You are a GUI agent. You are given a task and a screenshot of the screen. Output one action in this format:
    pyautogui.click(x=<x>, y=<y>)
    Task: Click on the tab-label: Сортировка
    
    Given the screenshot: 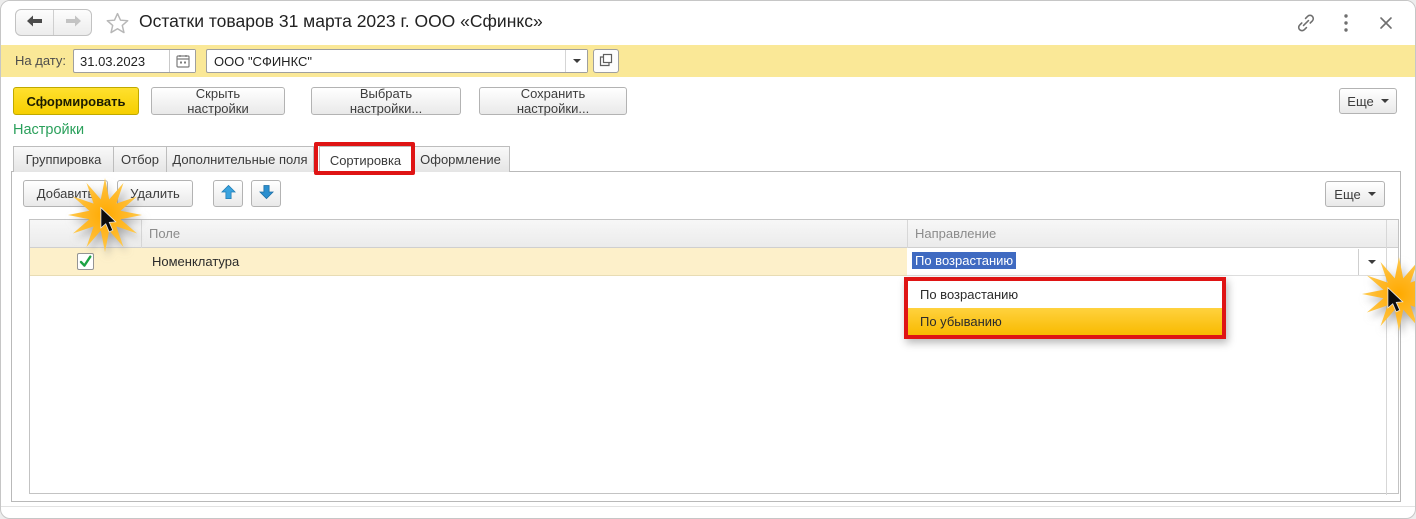 What is the action you would take?
    pyautogui.click(x=365, y=160)
    